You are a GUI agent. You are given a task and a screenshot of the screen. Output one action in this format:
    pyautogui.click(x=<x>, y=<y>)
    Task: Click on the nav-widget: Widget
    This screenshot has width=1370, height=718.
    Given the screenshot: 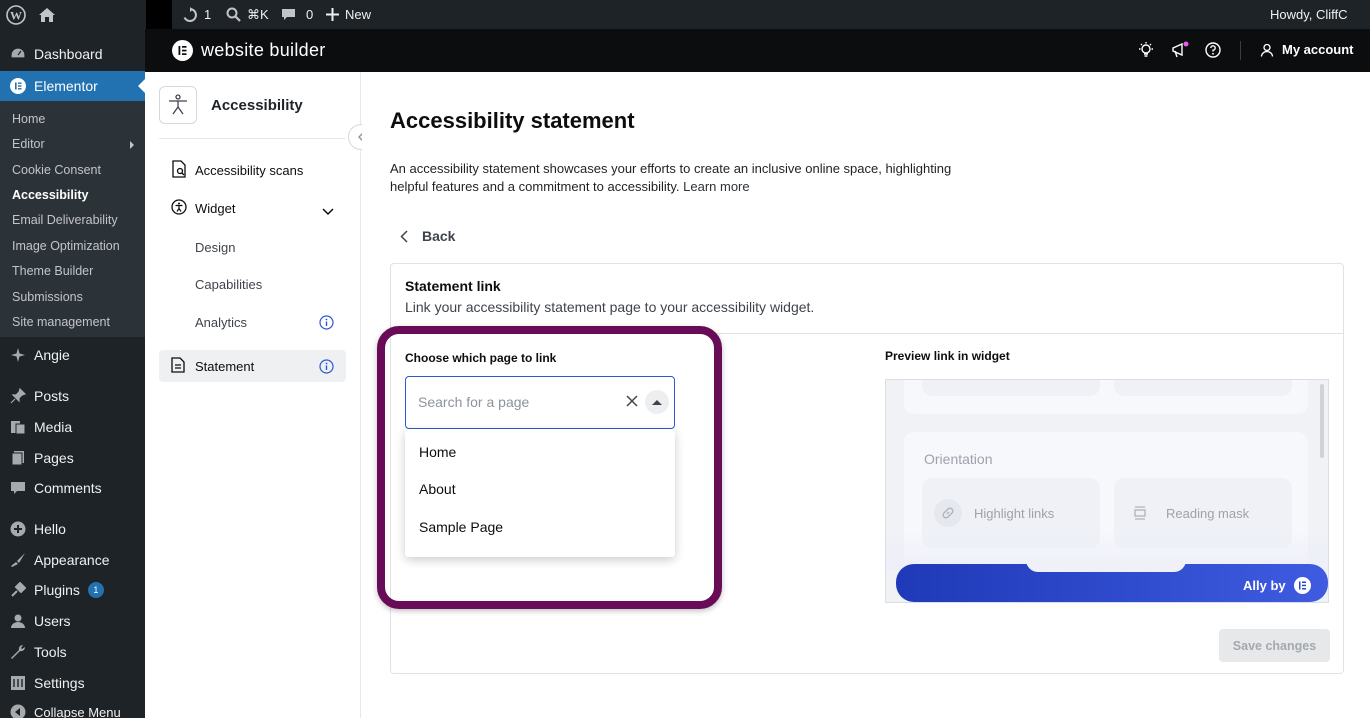 What is the action you would take?
    pyautogui.click(x=252, y=208)
    